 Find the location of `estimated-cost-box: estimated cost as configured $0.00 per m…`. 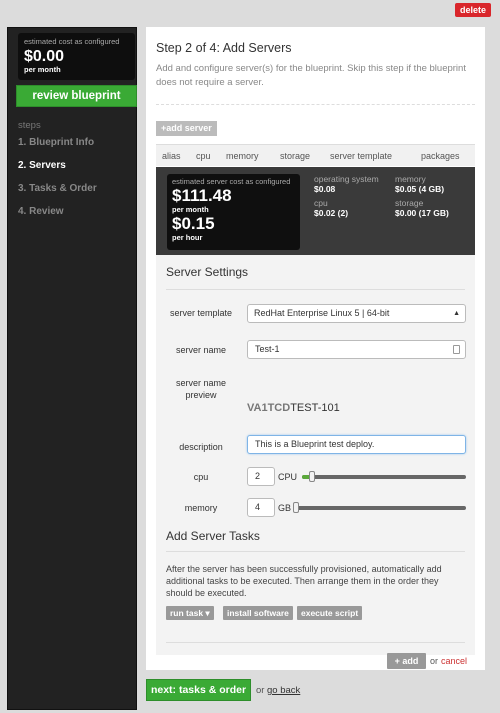

estimated-cost-box: estimated cost as configured $0.00 per m… is located at coordinates (76, 56).